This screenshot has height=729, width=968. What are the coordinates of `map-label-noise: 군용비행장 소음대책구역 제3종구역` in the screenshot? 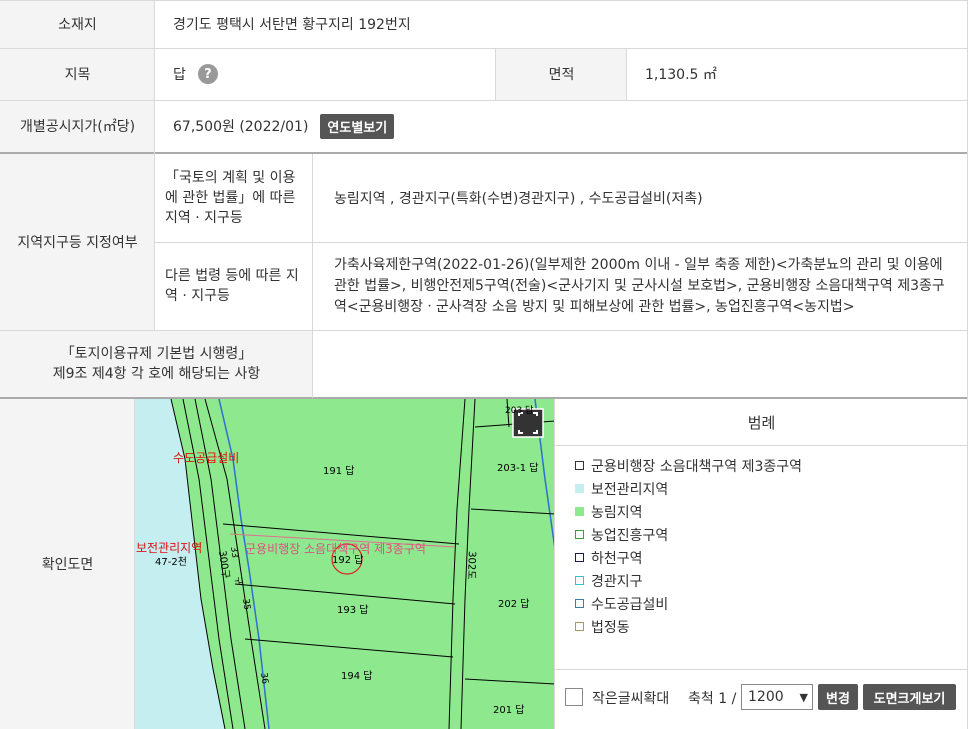 It's located at (335, 548).